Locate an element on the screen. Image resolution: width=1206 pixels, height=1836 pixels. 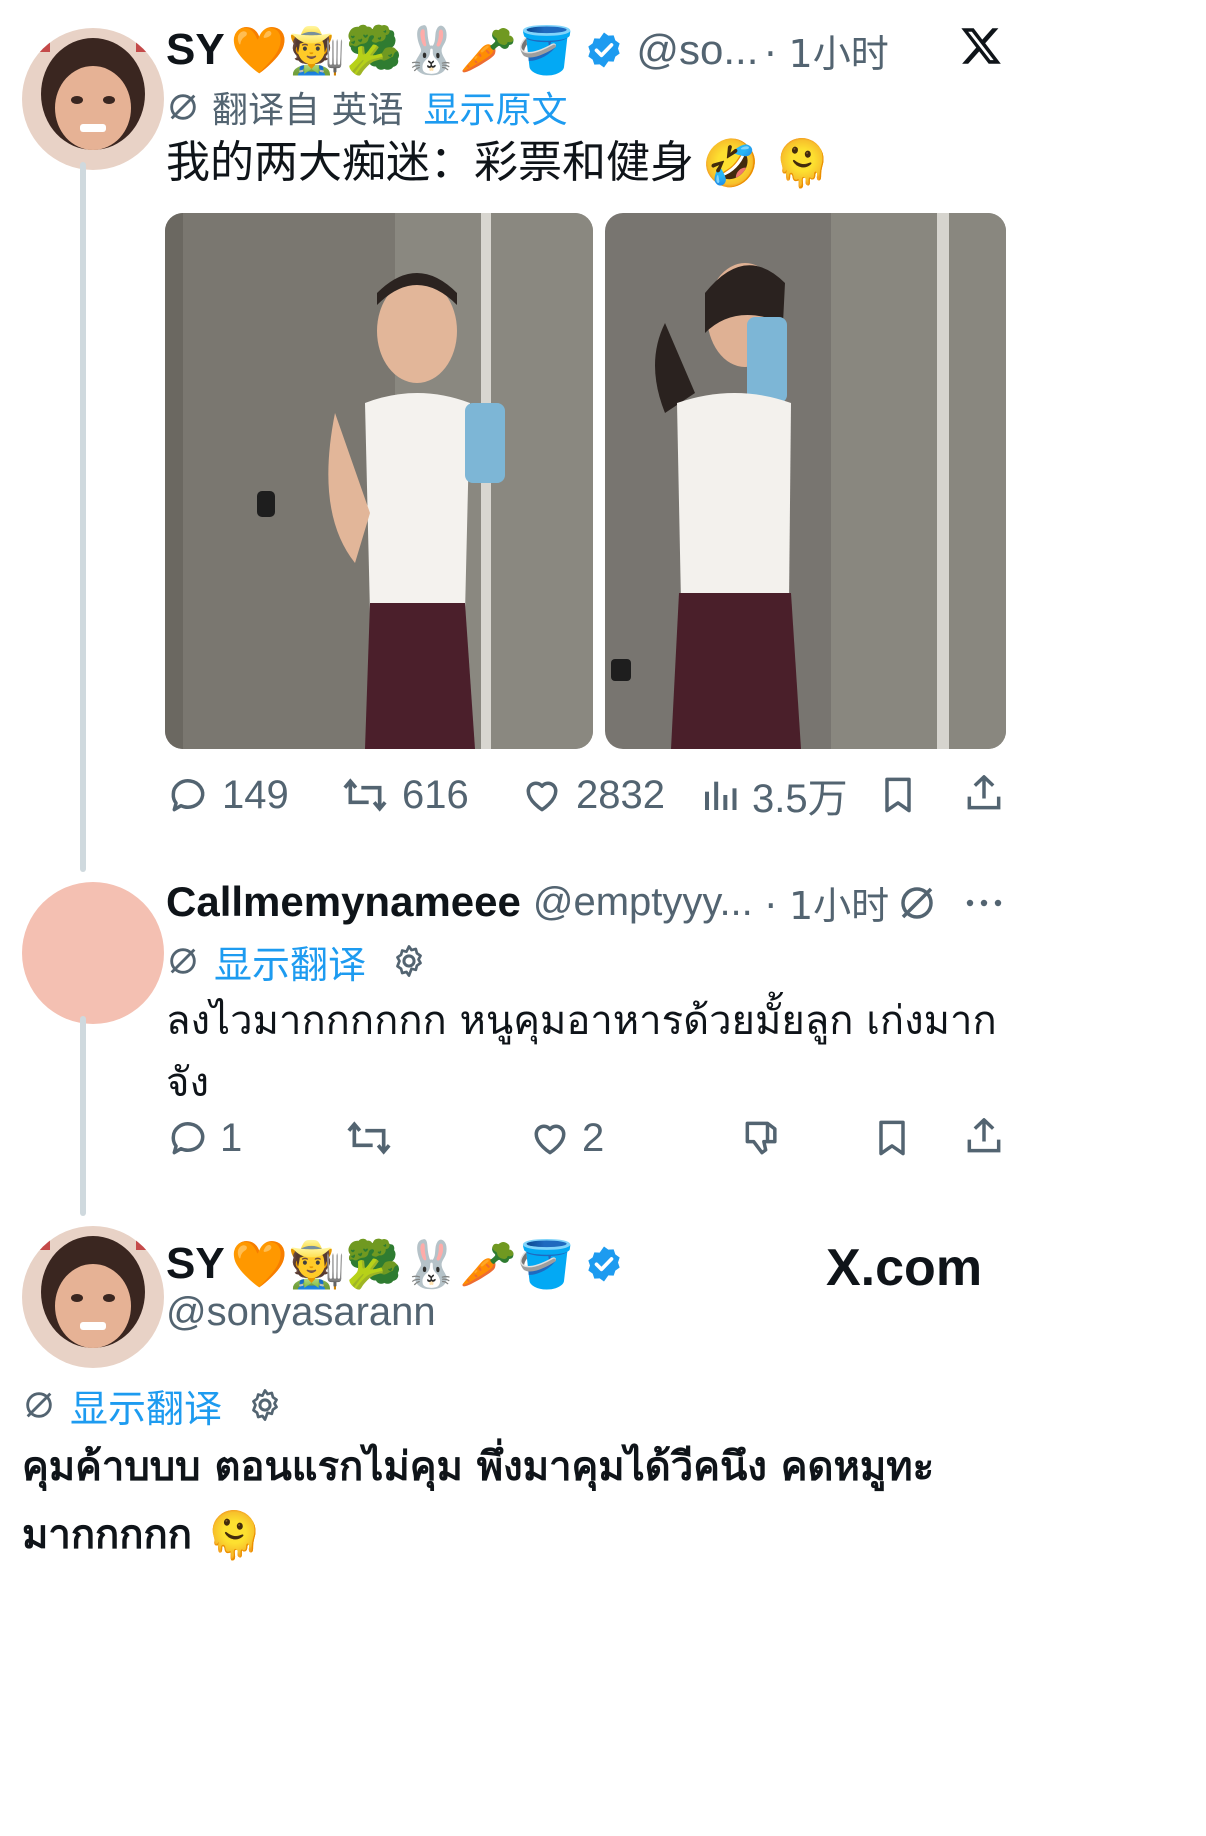
tweet2-header: SY 🧡🧑‍🌾🥦🐰🥕🪣 is located at coordinates (395, 1264).